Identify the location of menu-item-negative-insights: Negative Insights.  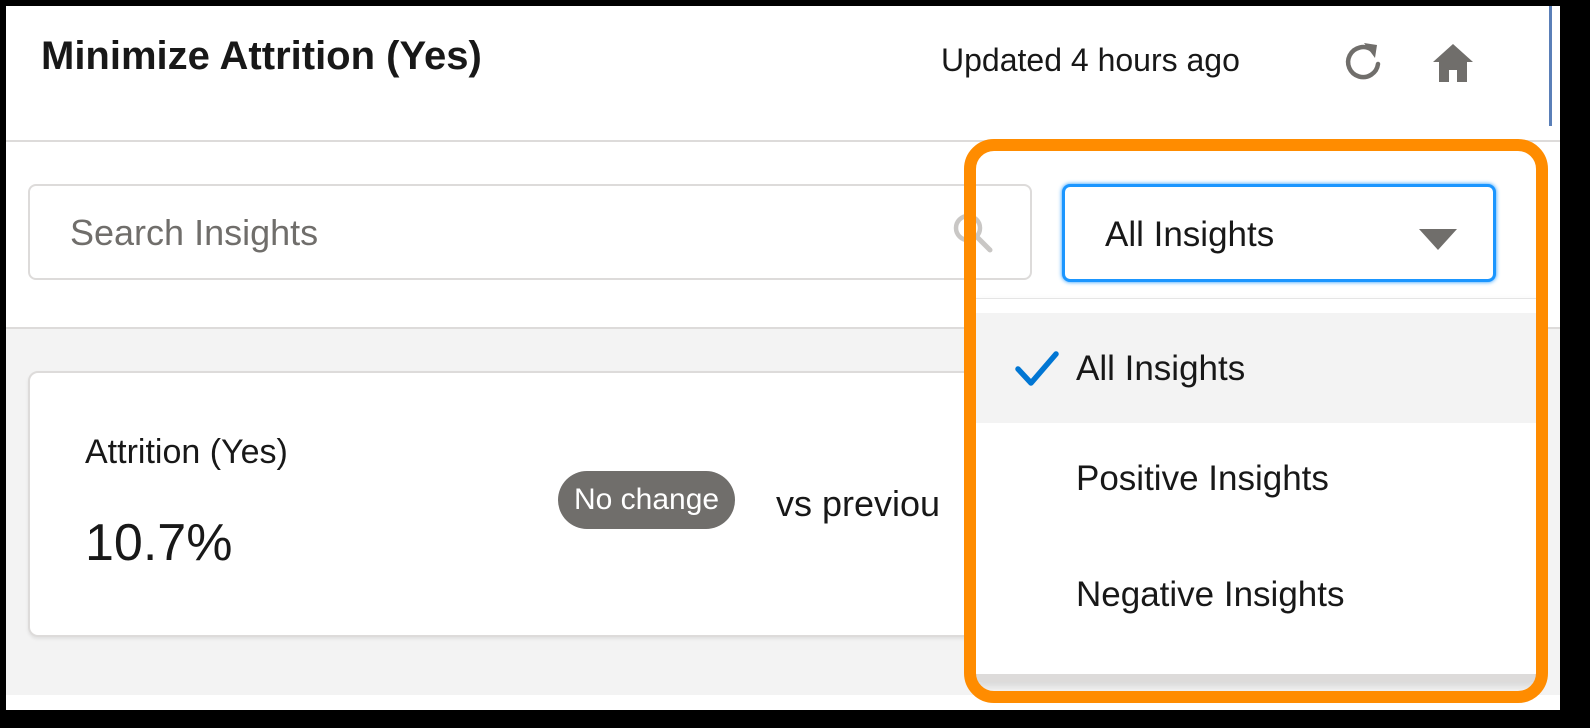
(1256, 594).